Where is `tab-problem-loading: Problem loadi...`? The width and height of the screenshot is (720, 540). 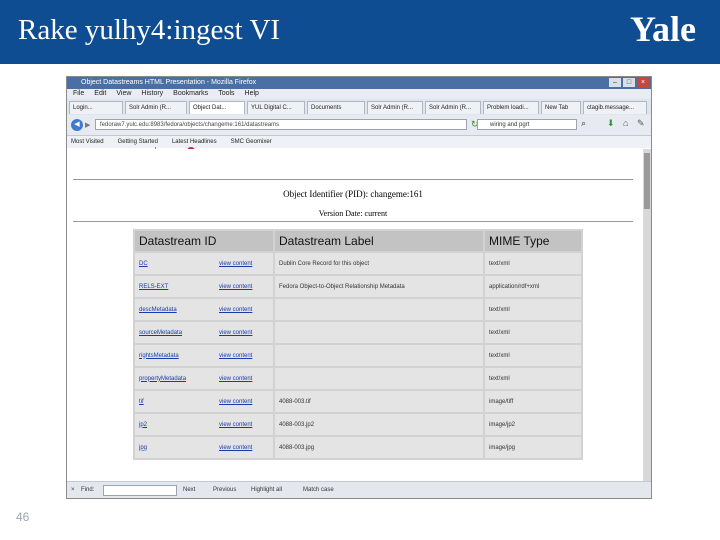 tab-problem-loading: Problem loadi... is located at coordinates (511, 107).